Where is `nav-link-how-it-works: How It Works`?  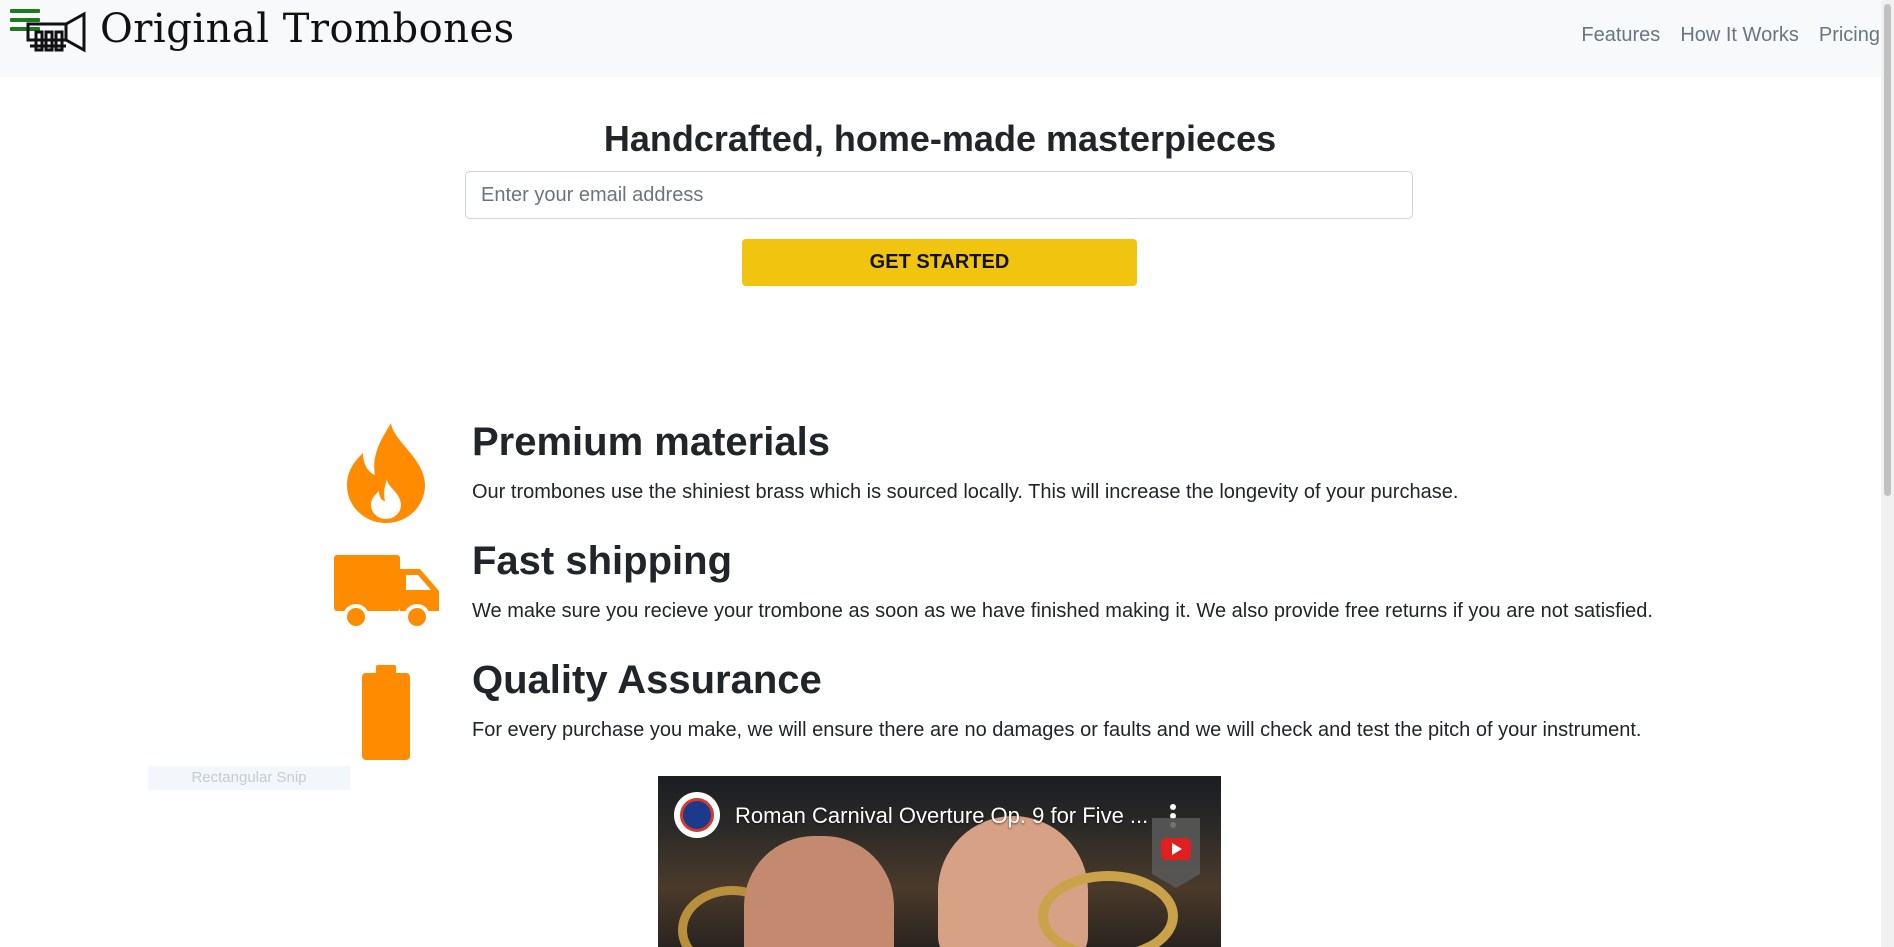 nav-link-how-it-works: How It Works is located at coordinates (1739, 35).